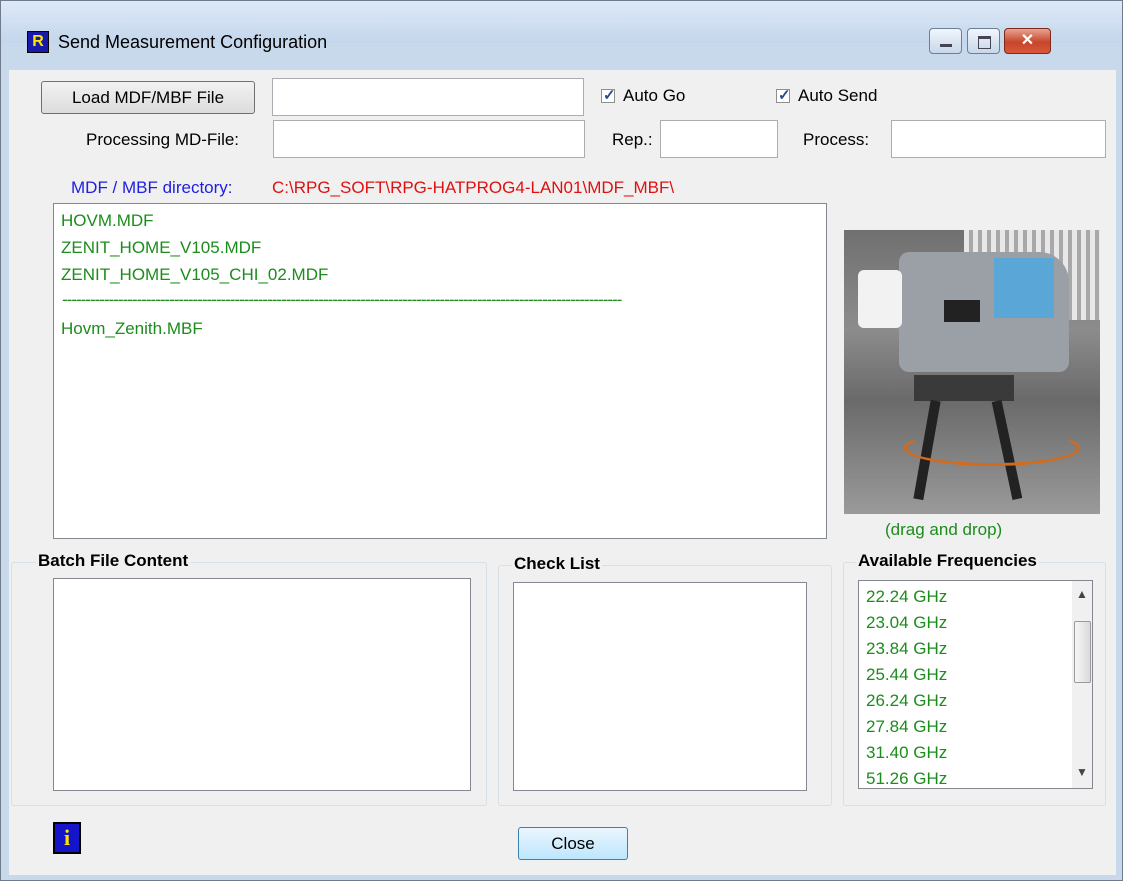 This screenshot has width=1123, height=881. I want to click on close-button: Close, so click(573, 843).